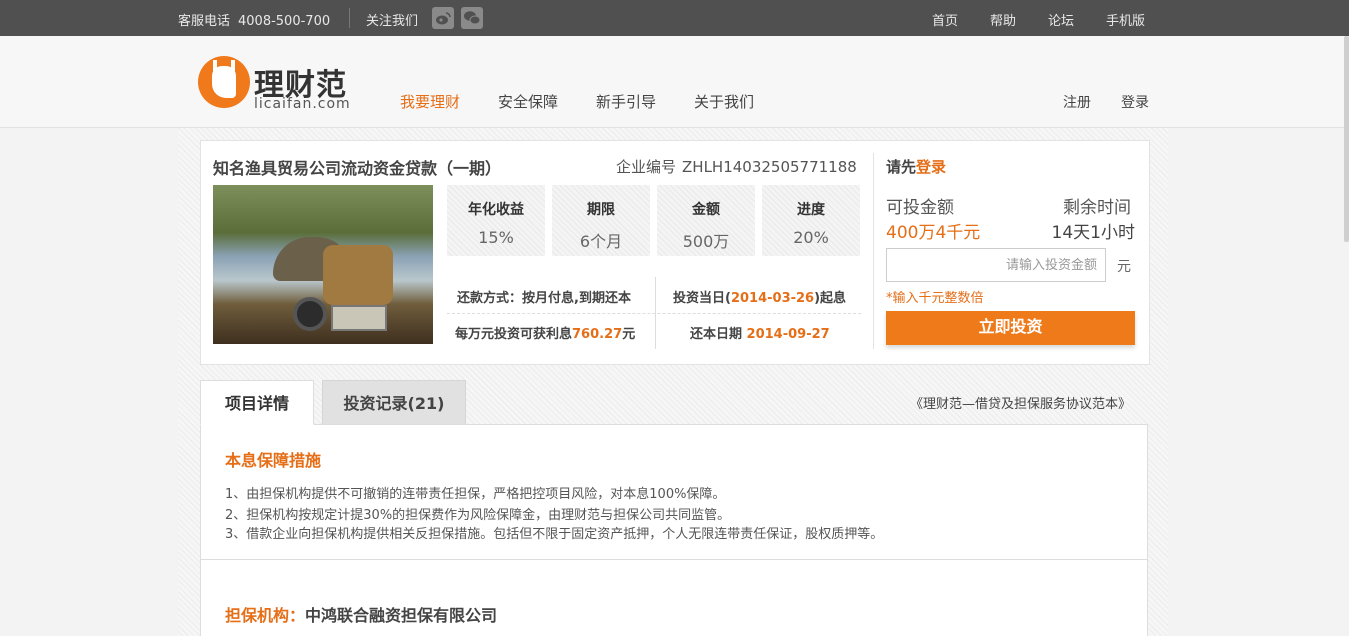  What do you see at coordinates (601, 220) in the screenshot?
I see `stat-term: 期限 6个月` at bounding box center [601, 220].